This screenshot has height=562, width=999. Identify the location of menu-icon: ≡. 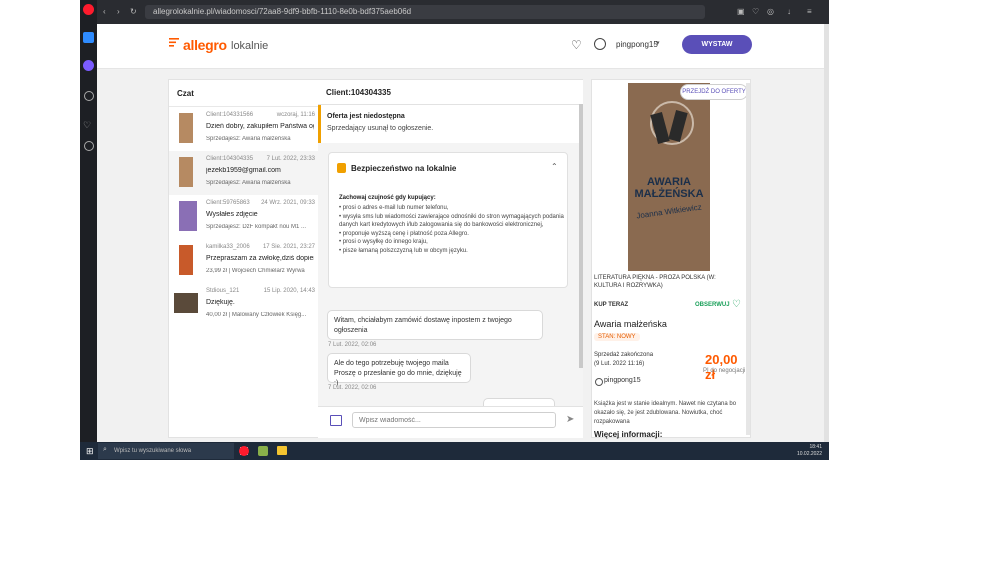
(811, 12).